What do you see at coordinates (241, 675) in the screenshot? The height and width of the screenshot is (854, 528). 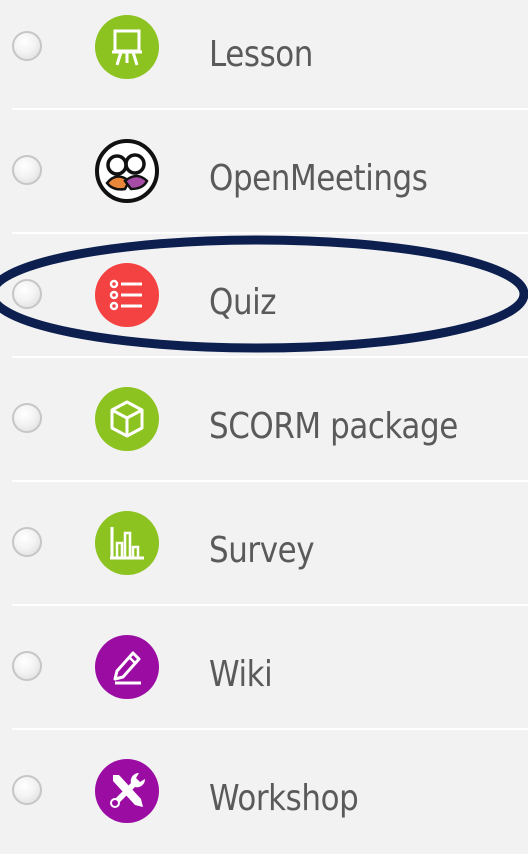 I see `activity-label-wiki: Wiki` at bounding box center [241, 675].